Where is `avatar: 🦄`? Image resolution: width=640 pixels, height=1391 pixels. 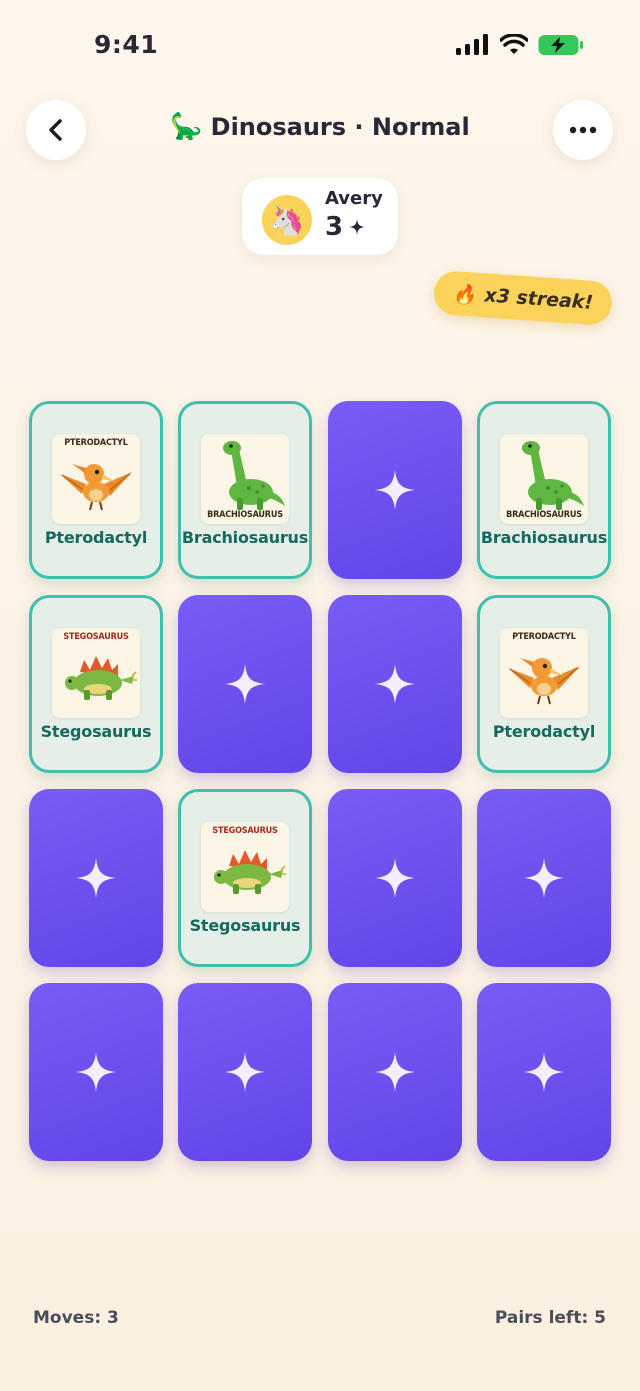 avatar: 🦄 is located at coordinates (287, 220).